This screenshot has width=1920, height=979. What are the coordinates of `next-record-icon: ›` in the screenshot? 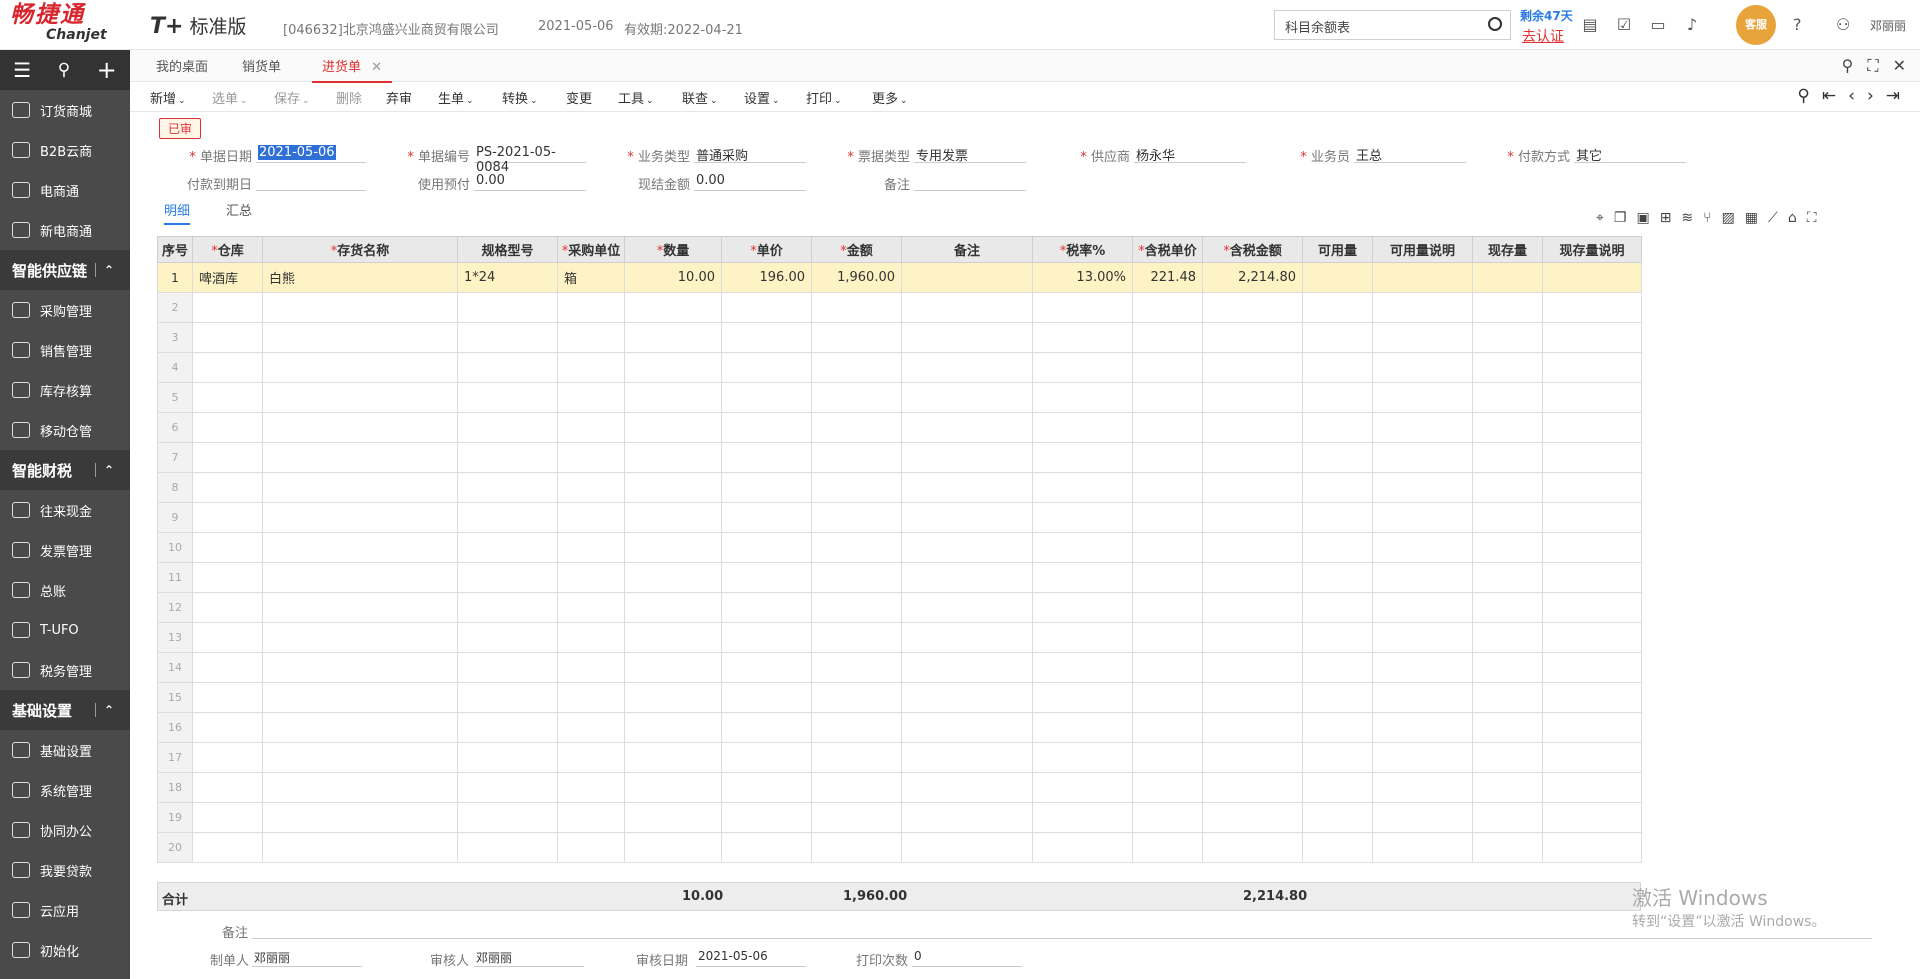 It's located at (1870, 96).